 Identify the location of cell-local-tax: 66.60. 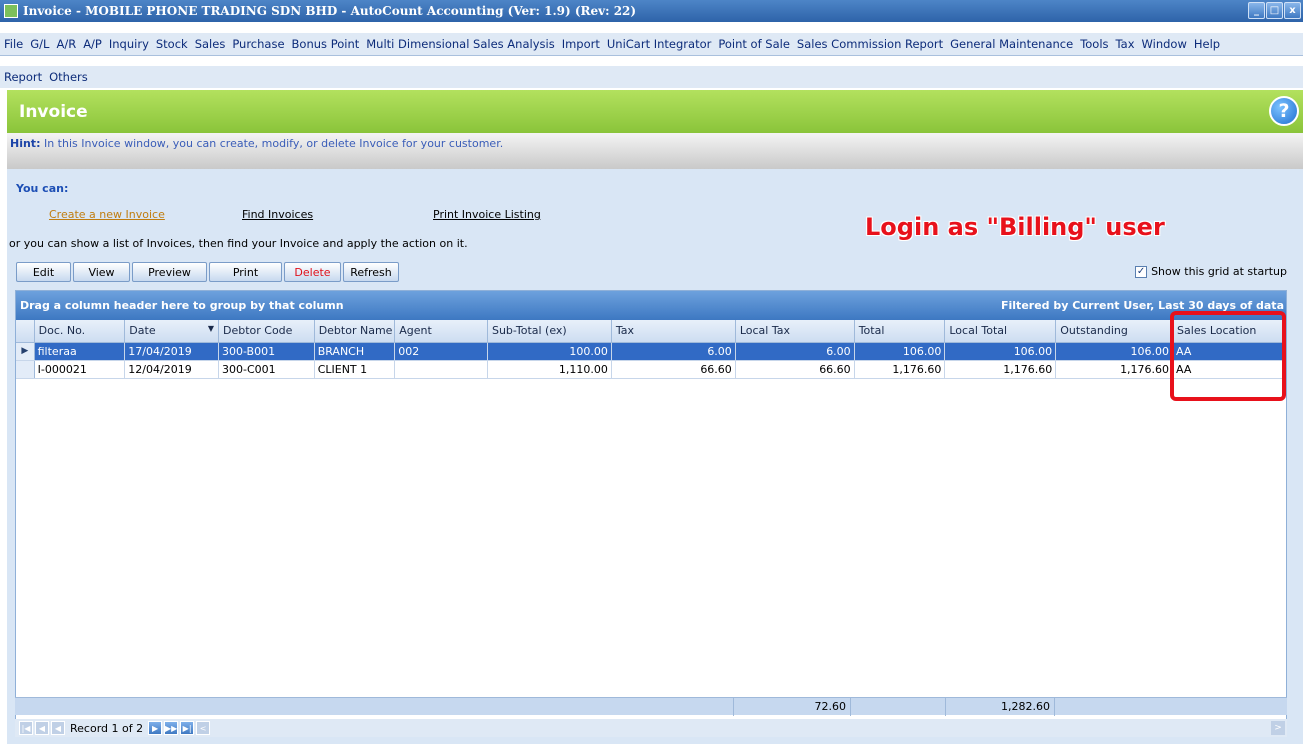
(795, 369).